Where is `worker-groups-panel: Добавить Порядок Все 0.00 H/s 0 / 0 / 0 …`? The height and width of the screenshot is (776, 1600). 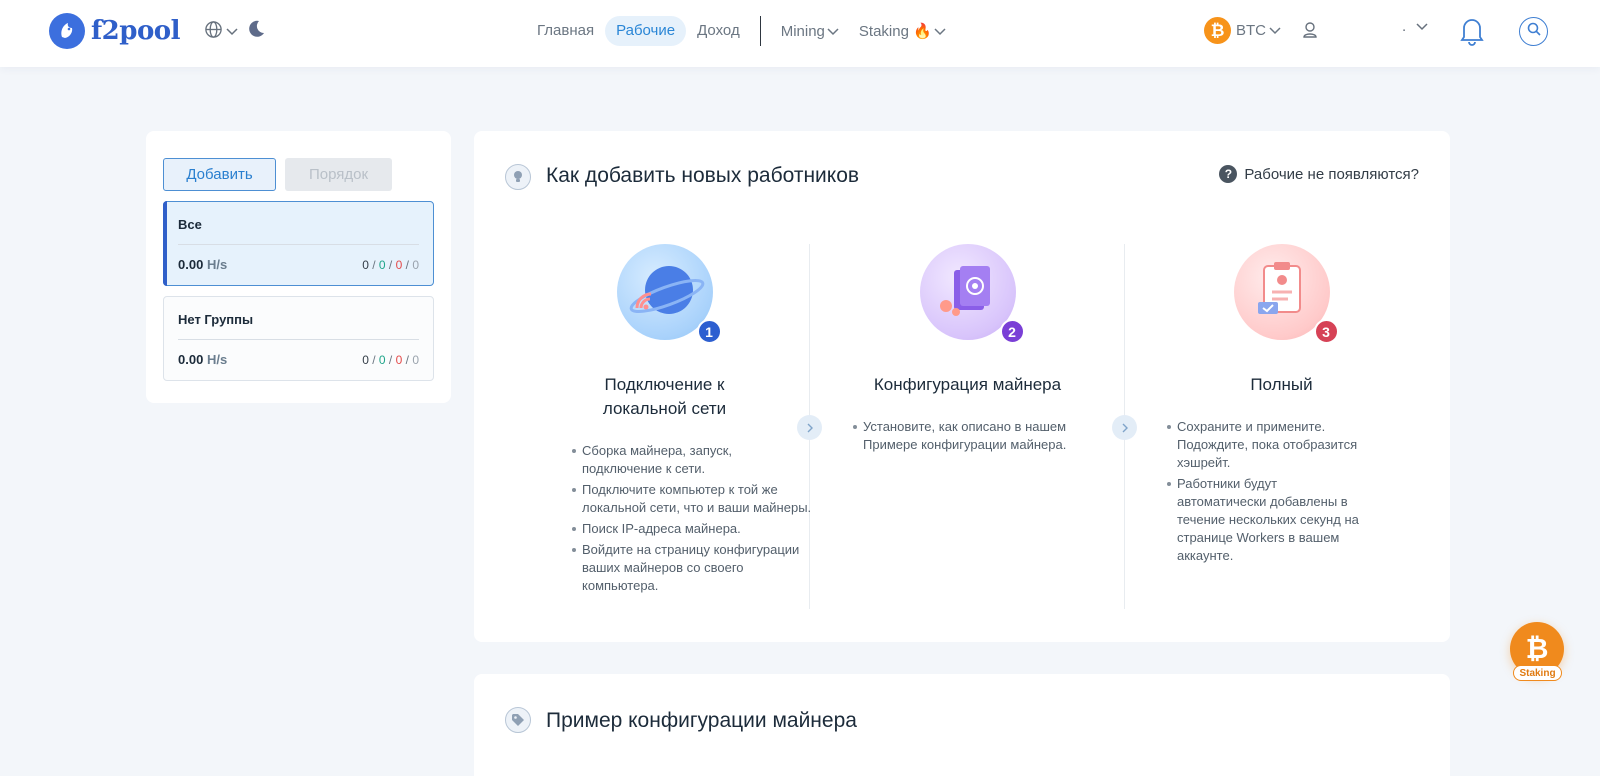 worker-groups-panel: Добавить Порядок Все 0.00 H/s 0 / 0 / 0 … is located at coordinates (298, 267).